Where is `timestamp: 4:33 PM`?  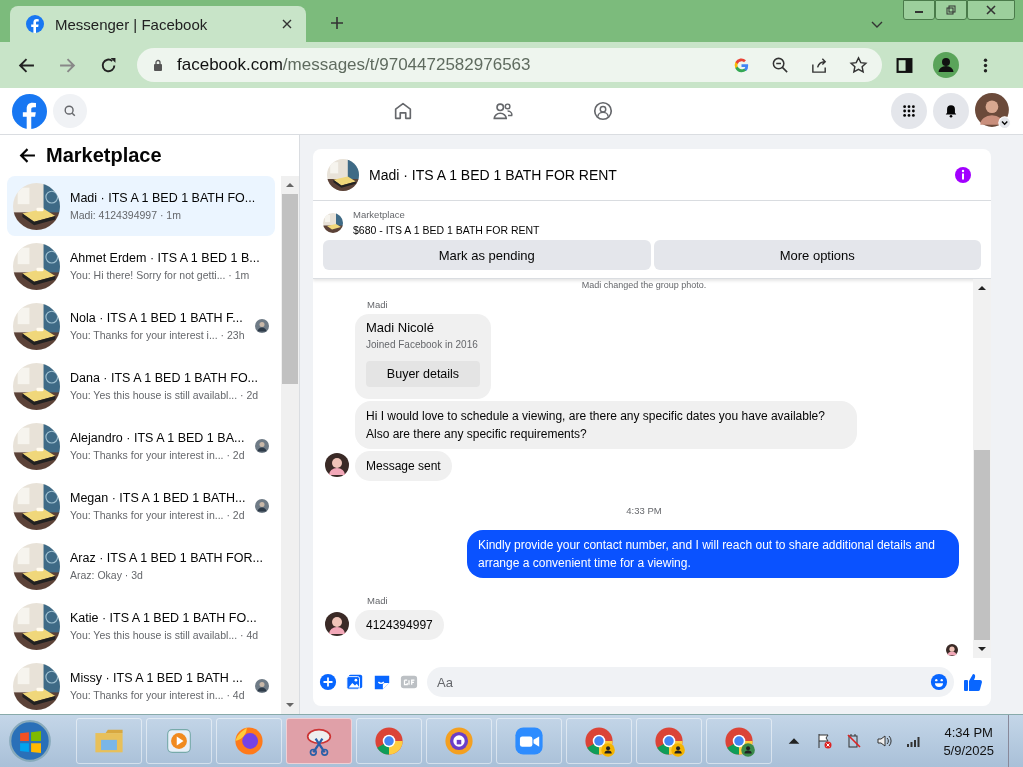 timestamp: 4:33 PM is located at coordinates (644, 510).